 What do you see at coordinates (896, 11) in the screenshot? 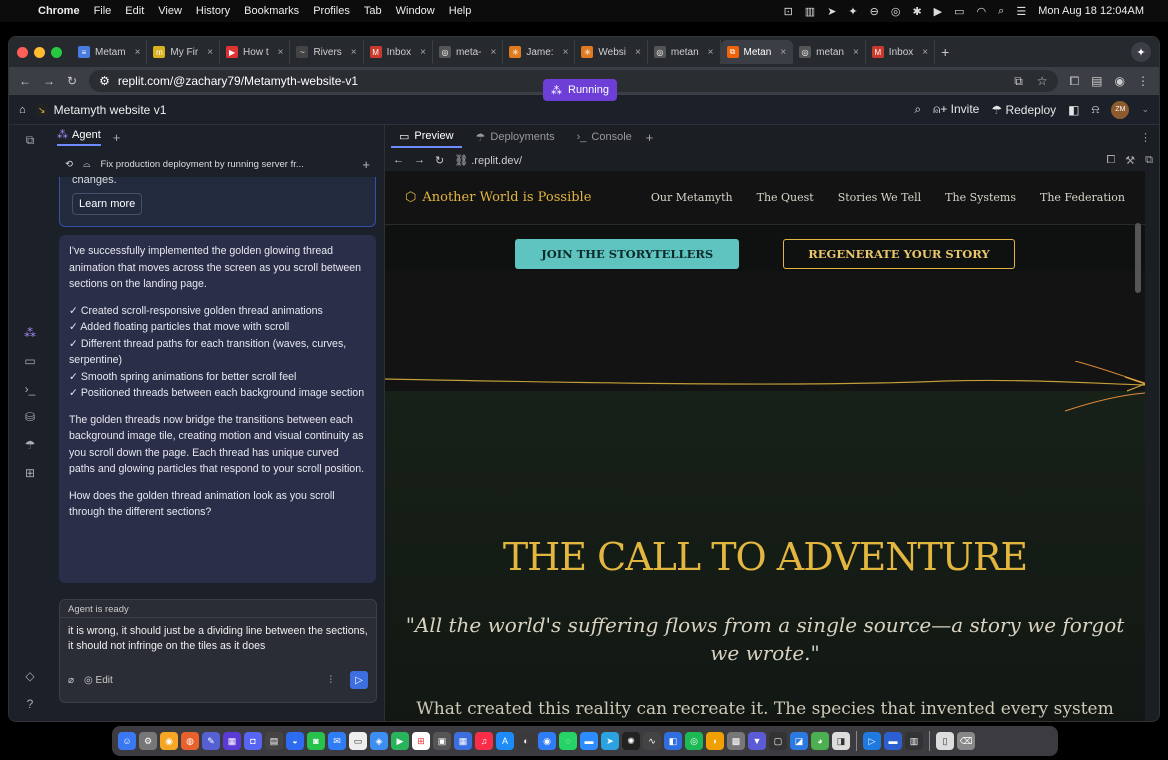
I see `airdrop-icon: ◎` at bounding box center [896, 11].